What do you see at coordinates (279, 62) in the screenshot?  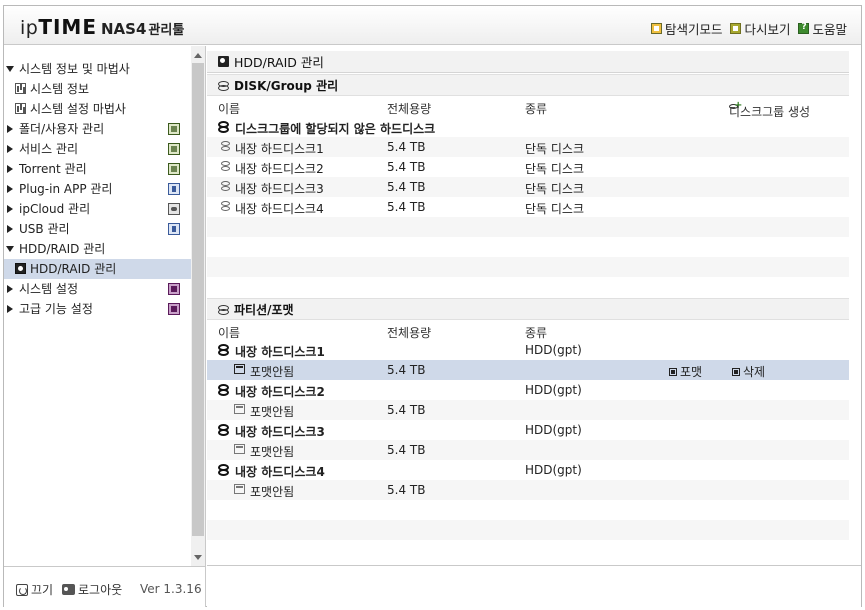 I see `page-title: HDD/RAID 관리` at bounding box center [279, 62].